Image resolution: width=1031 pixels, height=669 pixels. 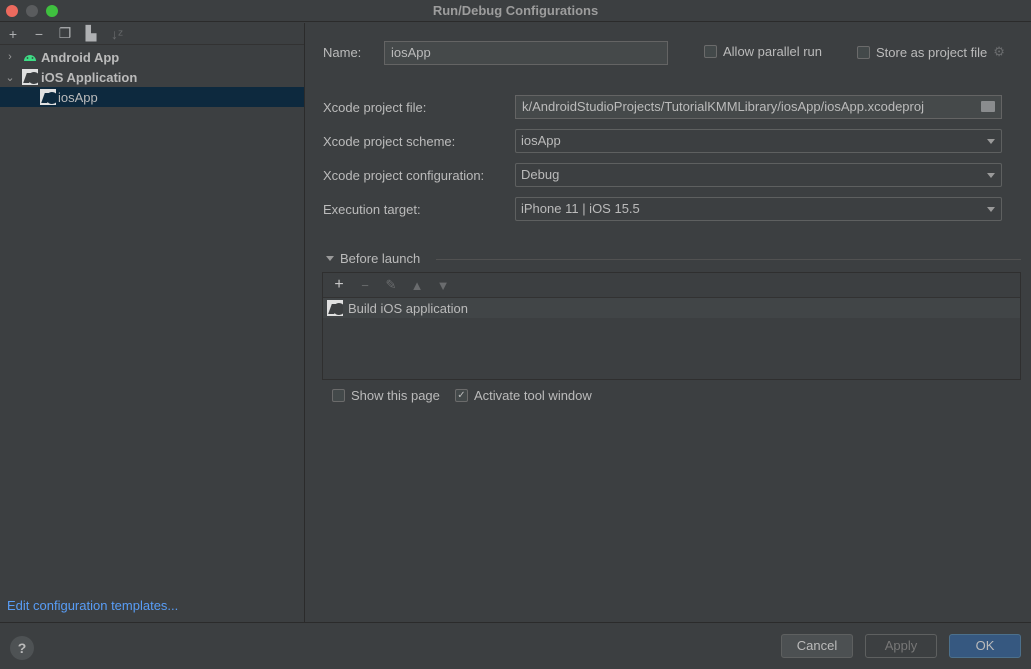 I want to click on activate-tool-window-checkbox: ✓ Activate tool window, so click(x=523, y=395).